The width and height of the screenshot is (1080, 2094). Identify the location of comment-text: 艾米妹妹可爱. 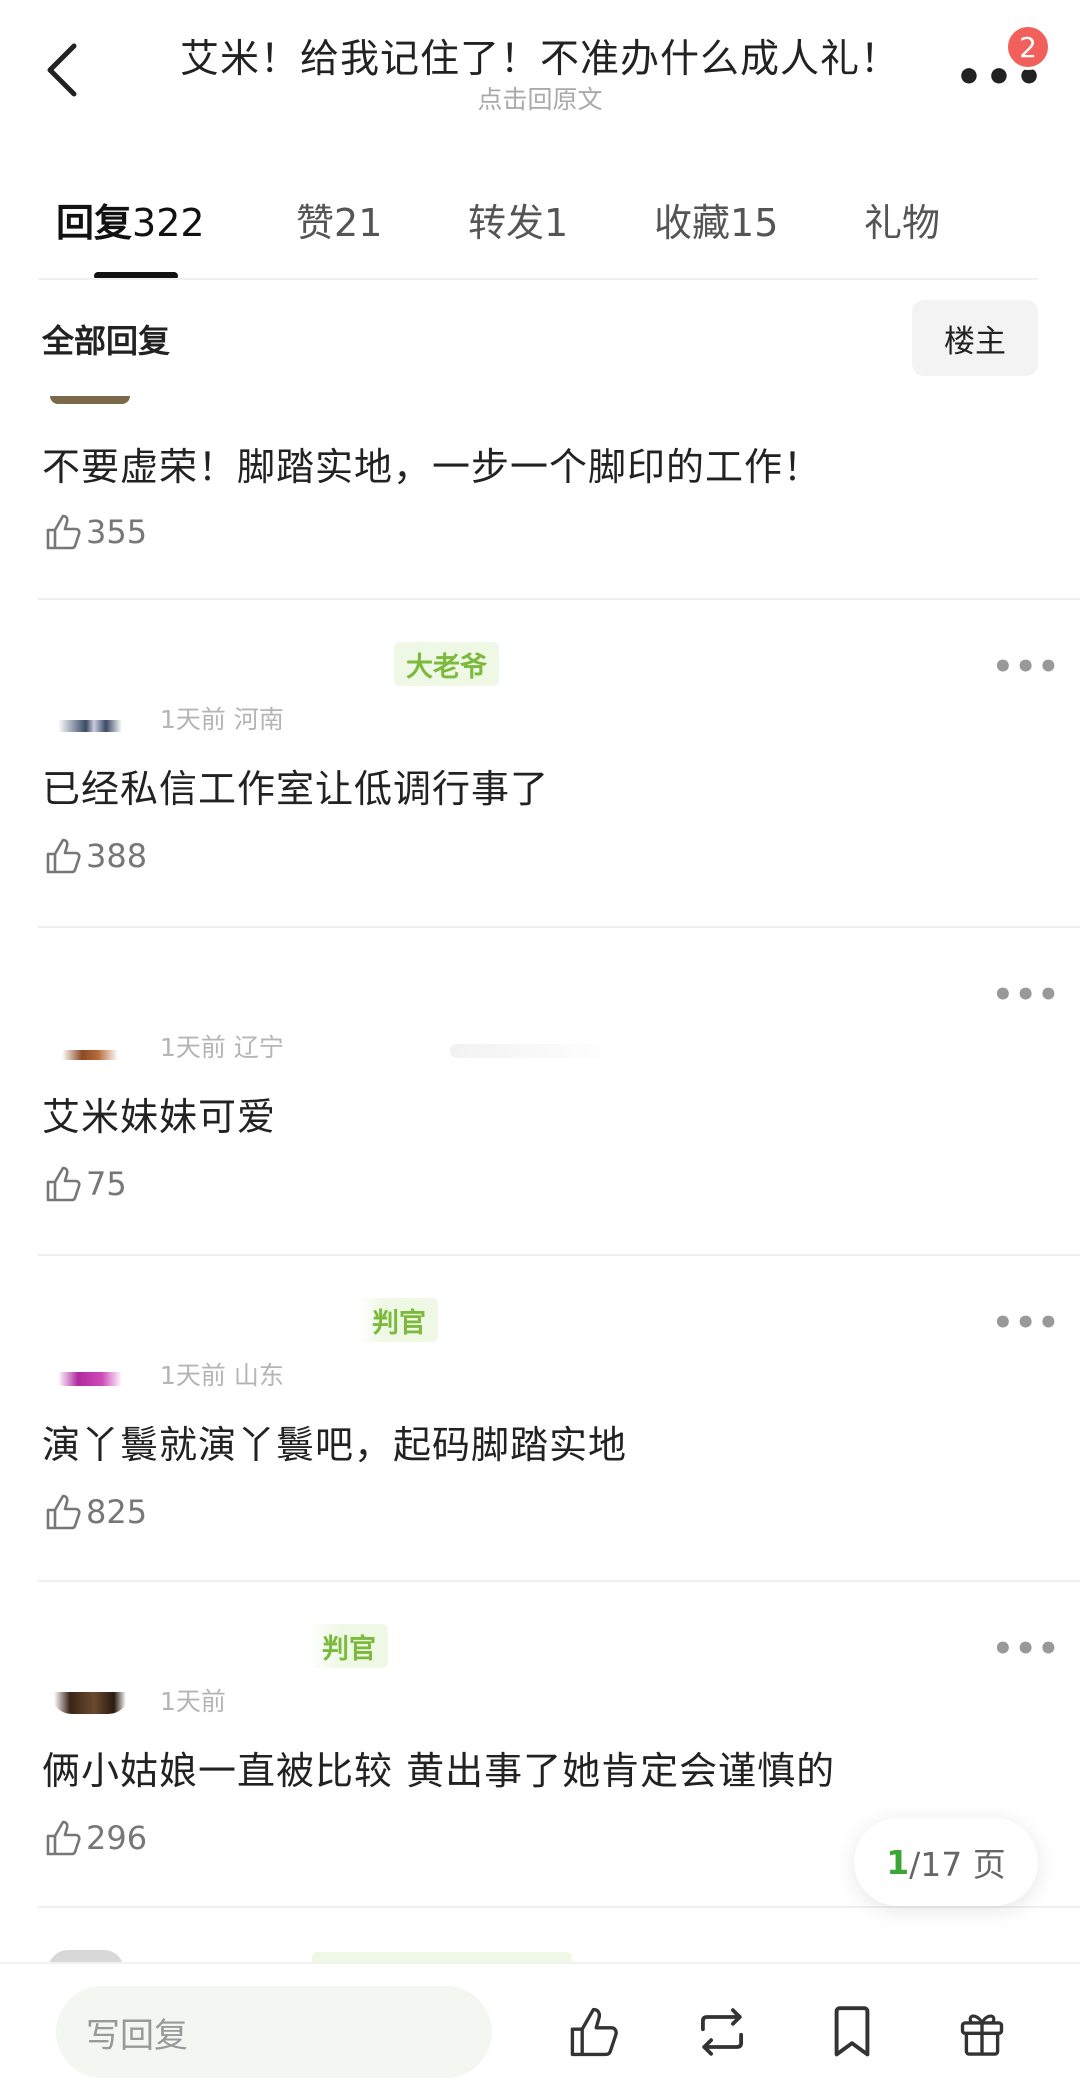
(159, 1117).